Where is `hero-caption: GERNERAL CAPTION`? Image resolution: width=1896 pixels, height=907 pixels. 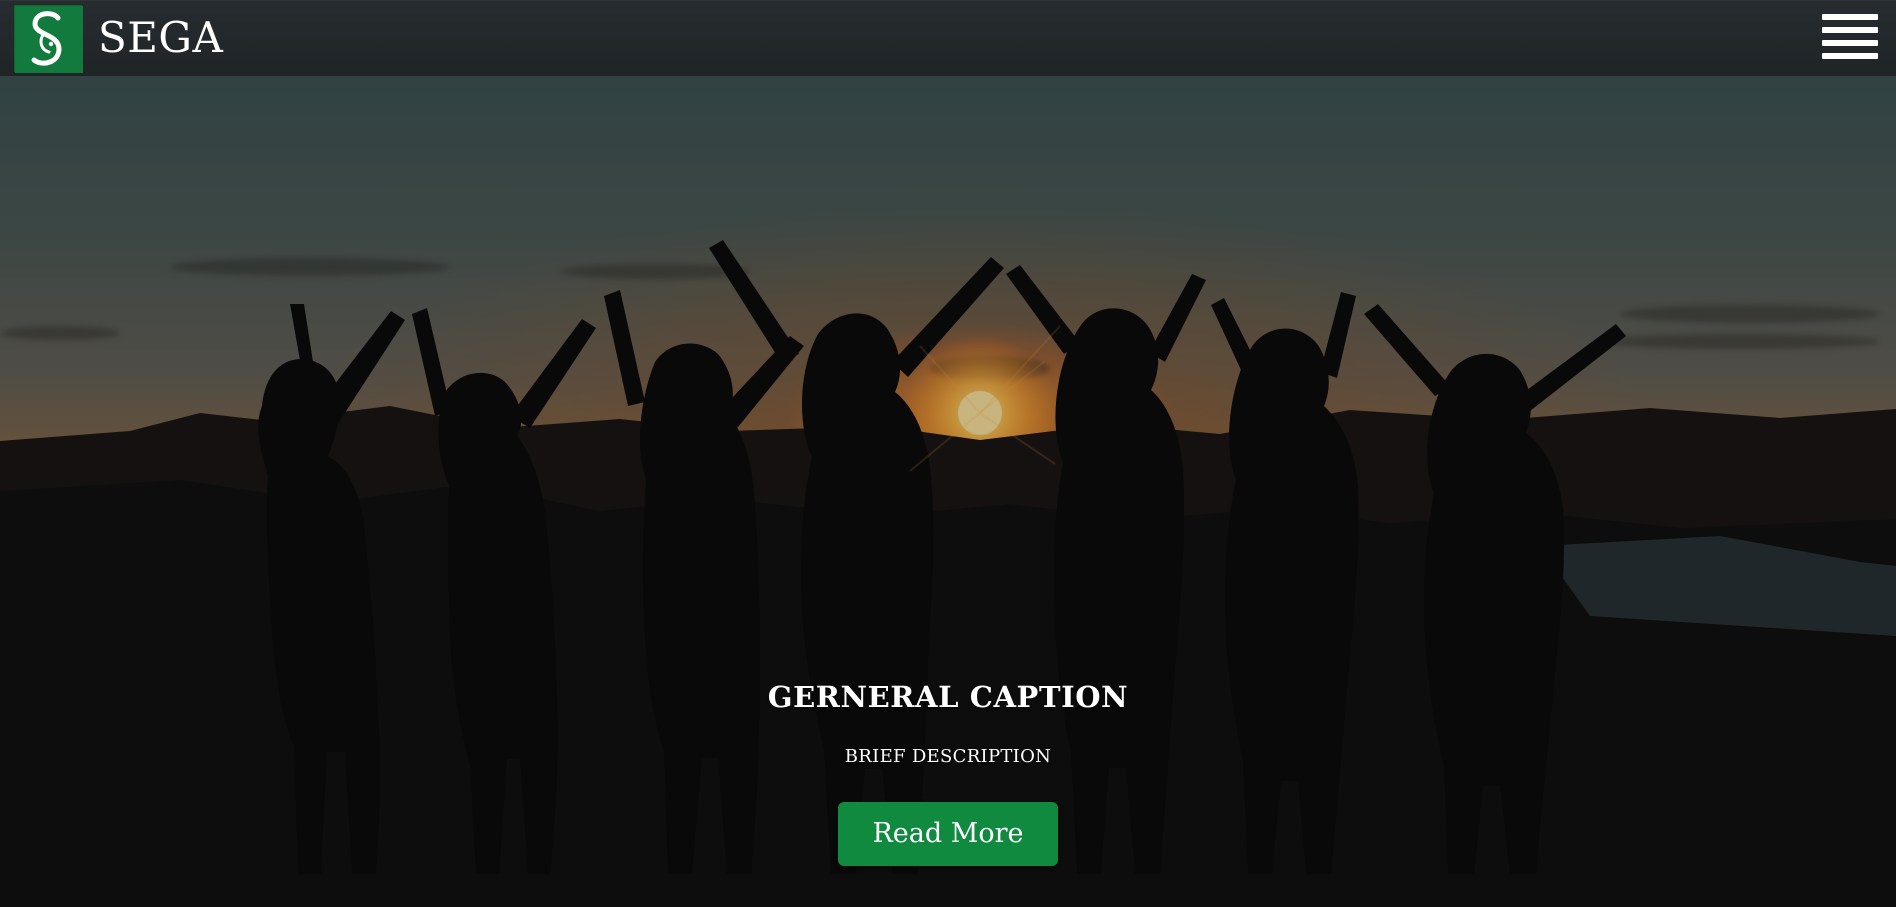 hero-caption: GERNERAL CAPTION is located at coordinates (948, 697).